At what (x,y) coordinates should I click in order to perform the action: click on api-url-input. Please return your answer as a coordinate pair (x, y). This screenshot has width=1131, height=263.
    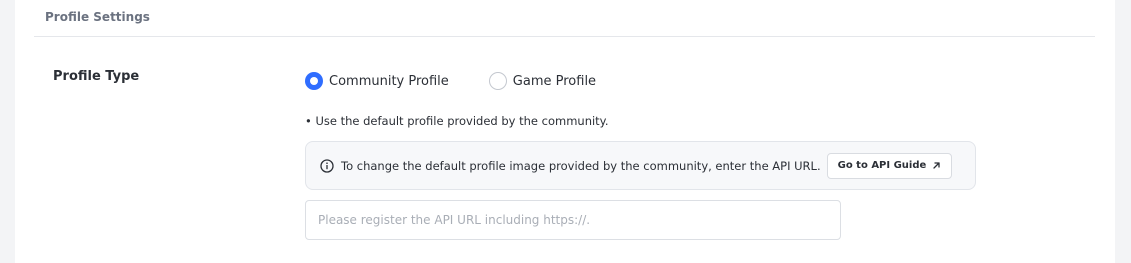
    Looking at the image, I should click on (573, 220).